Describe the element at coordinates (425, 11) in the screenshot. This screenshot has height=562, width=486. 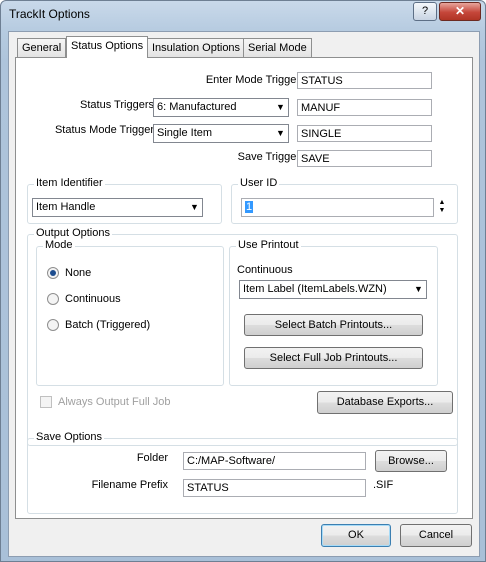
I see `help-icon: ?` at that location.